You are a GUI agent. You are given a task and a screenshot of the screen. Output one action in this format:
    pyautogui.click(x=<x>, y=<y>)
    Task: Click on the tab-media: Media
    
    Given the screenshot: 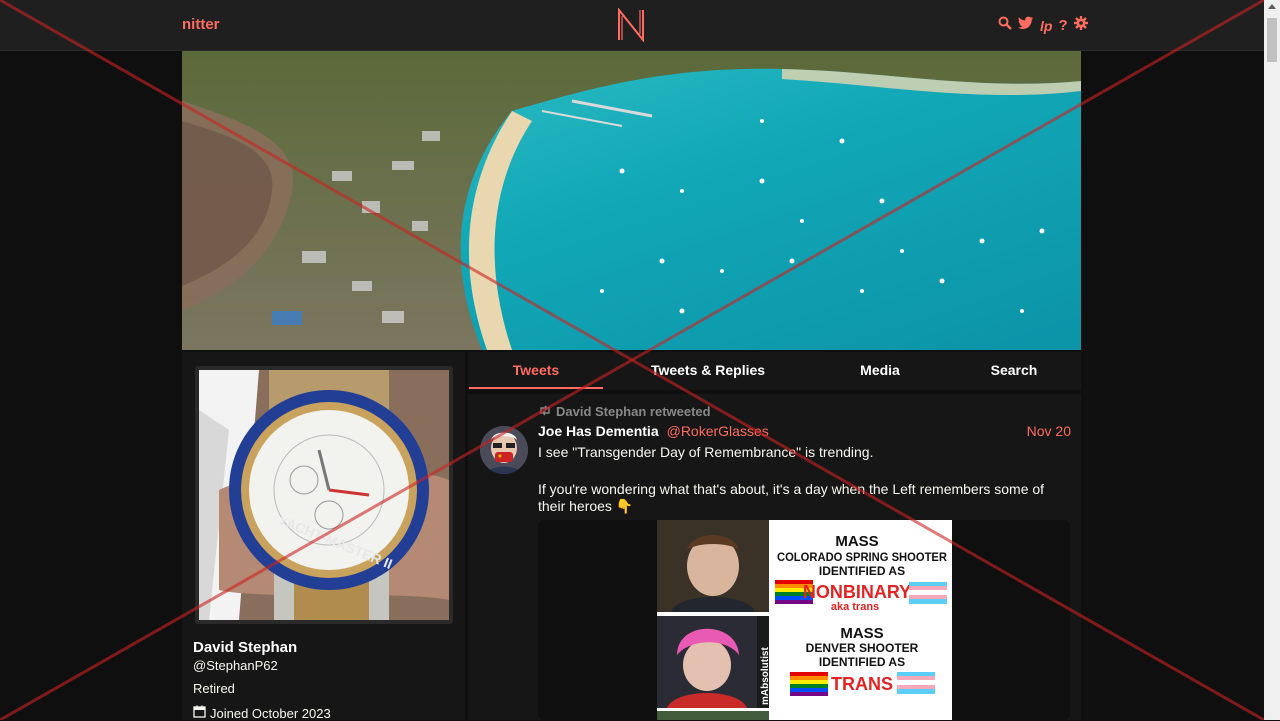 What is the action you would take?
    pyautogui.click(x=880, y=370)
    